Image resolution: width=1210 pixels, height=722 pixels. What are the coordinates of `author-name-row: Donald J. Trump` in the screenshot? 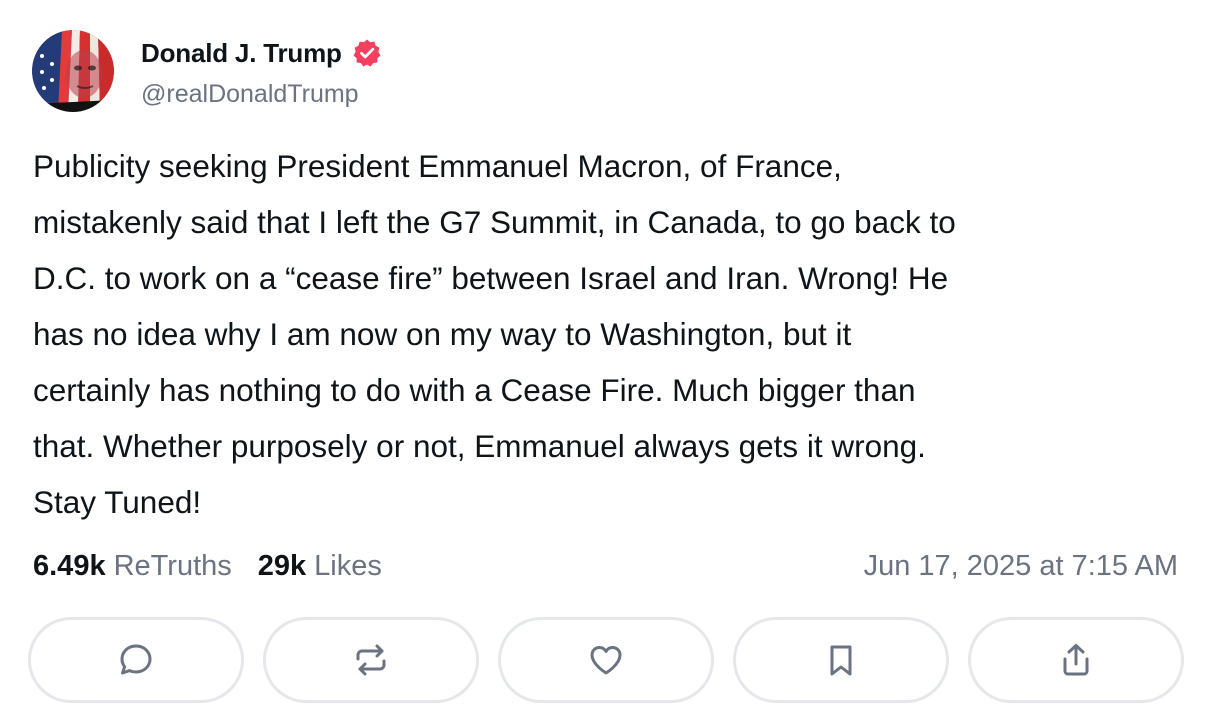 It's located at (261, 53).